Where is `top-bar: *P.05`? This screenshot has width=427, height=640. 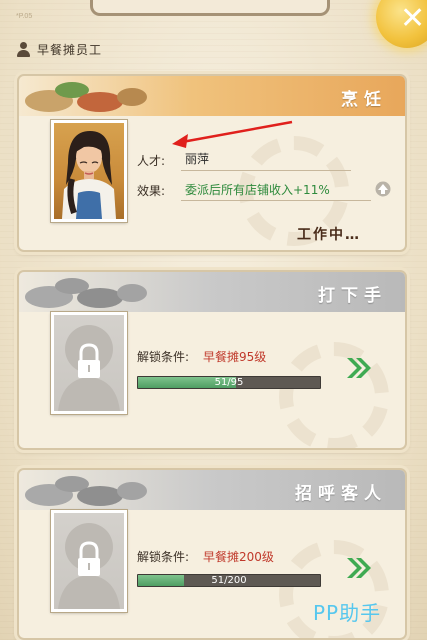
top-bar: *P.05 is located at coordinates (213, 15).